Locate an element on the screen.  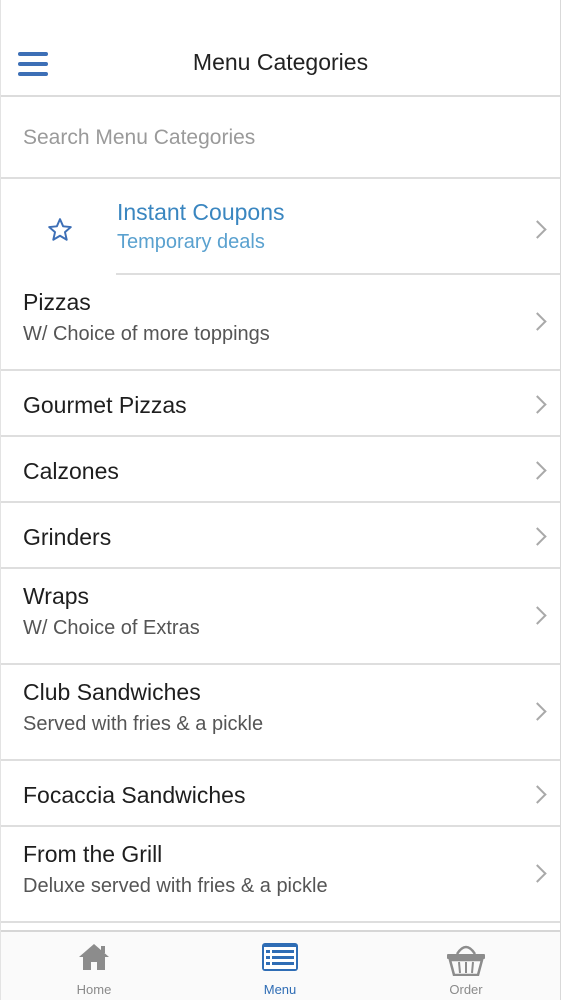
page-title: Menu Categories is located at coordinates (280, 62).